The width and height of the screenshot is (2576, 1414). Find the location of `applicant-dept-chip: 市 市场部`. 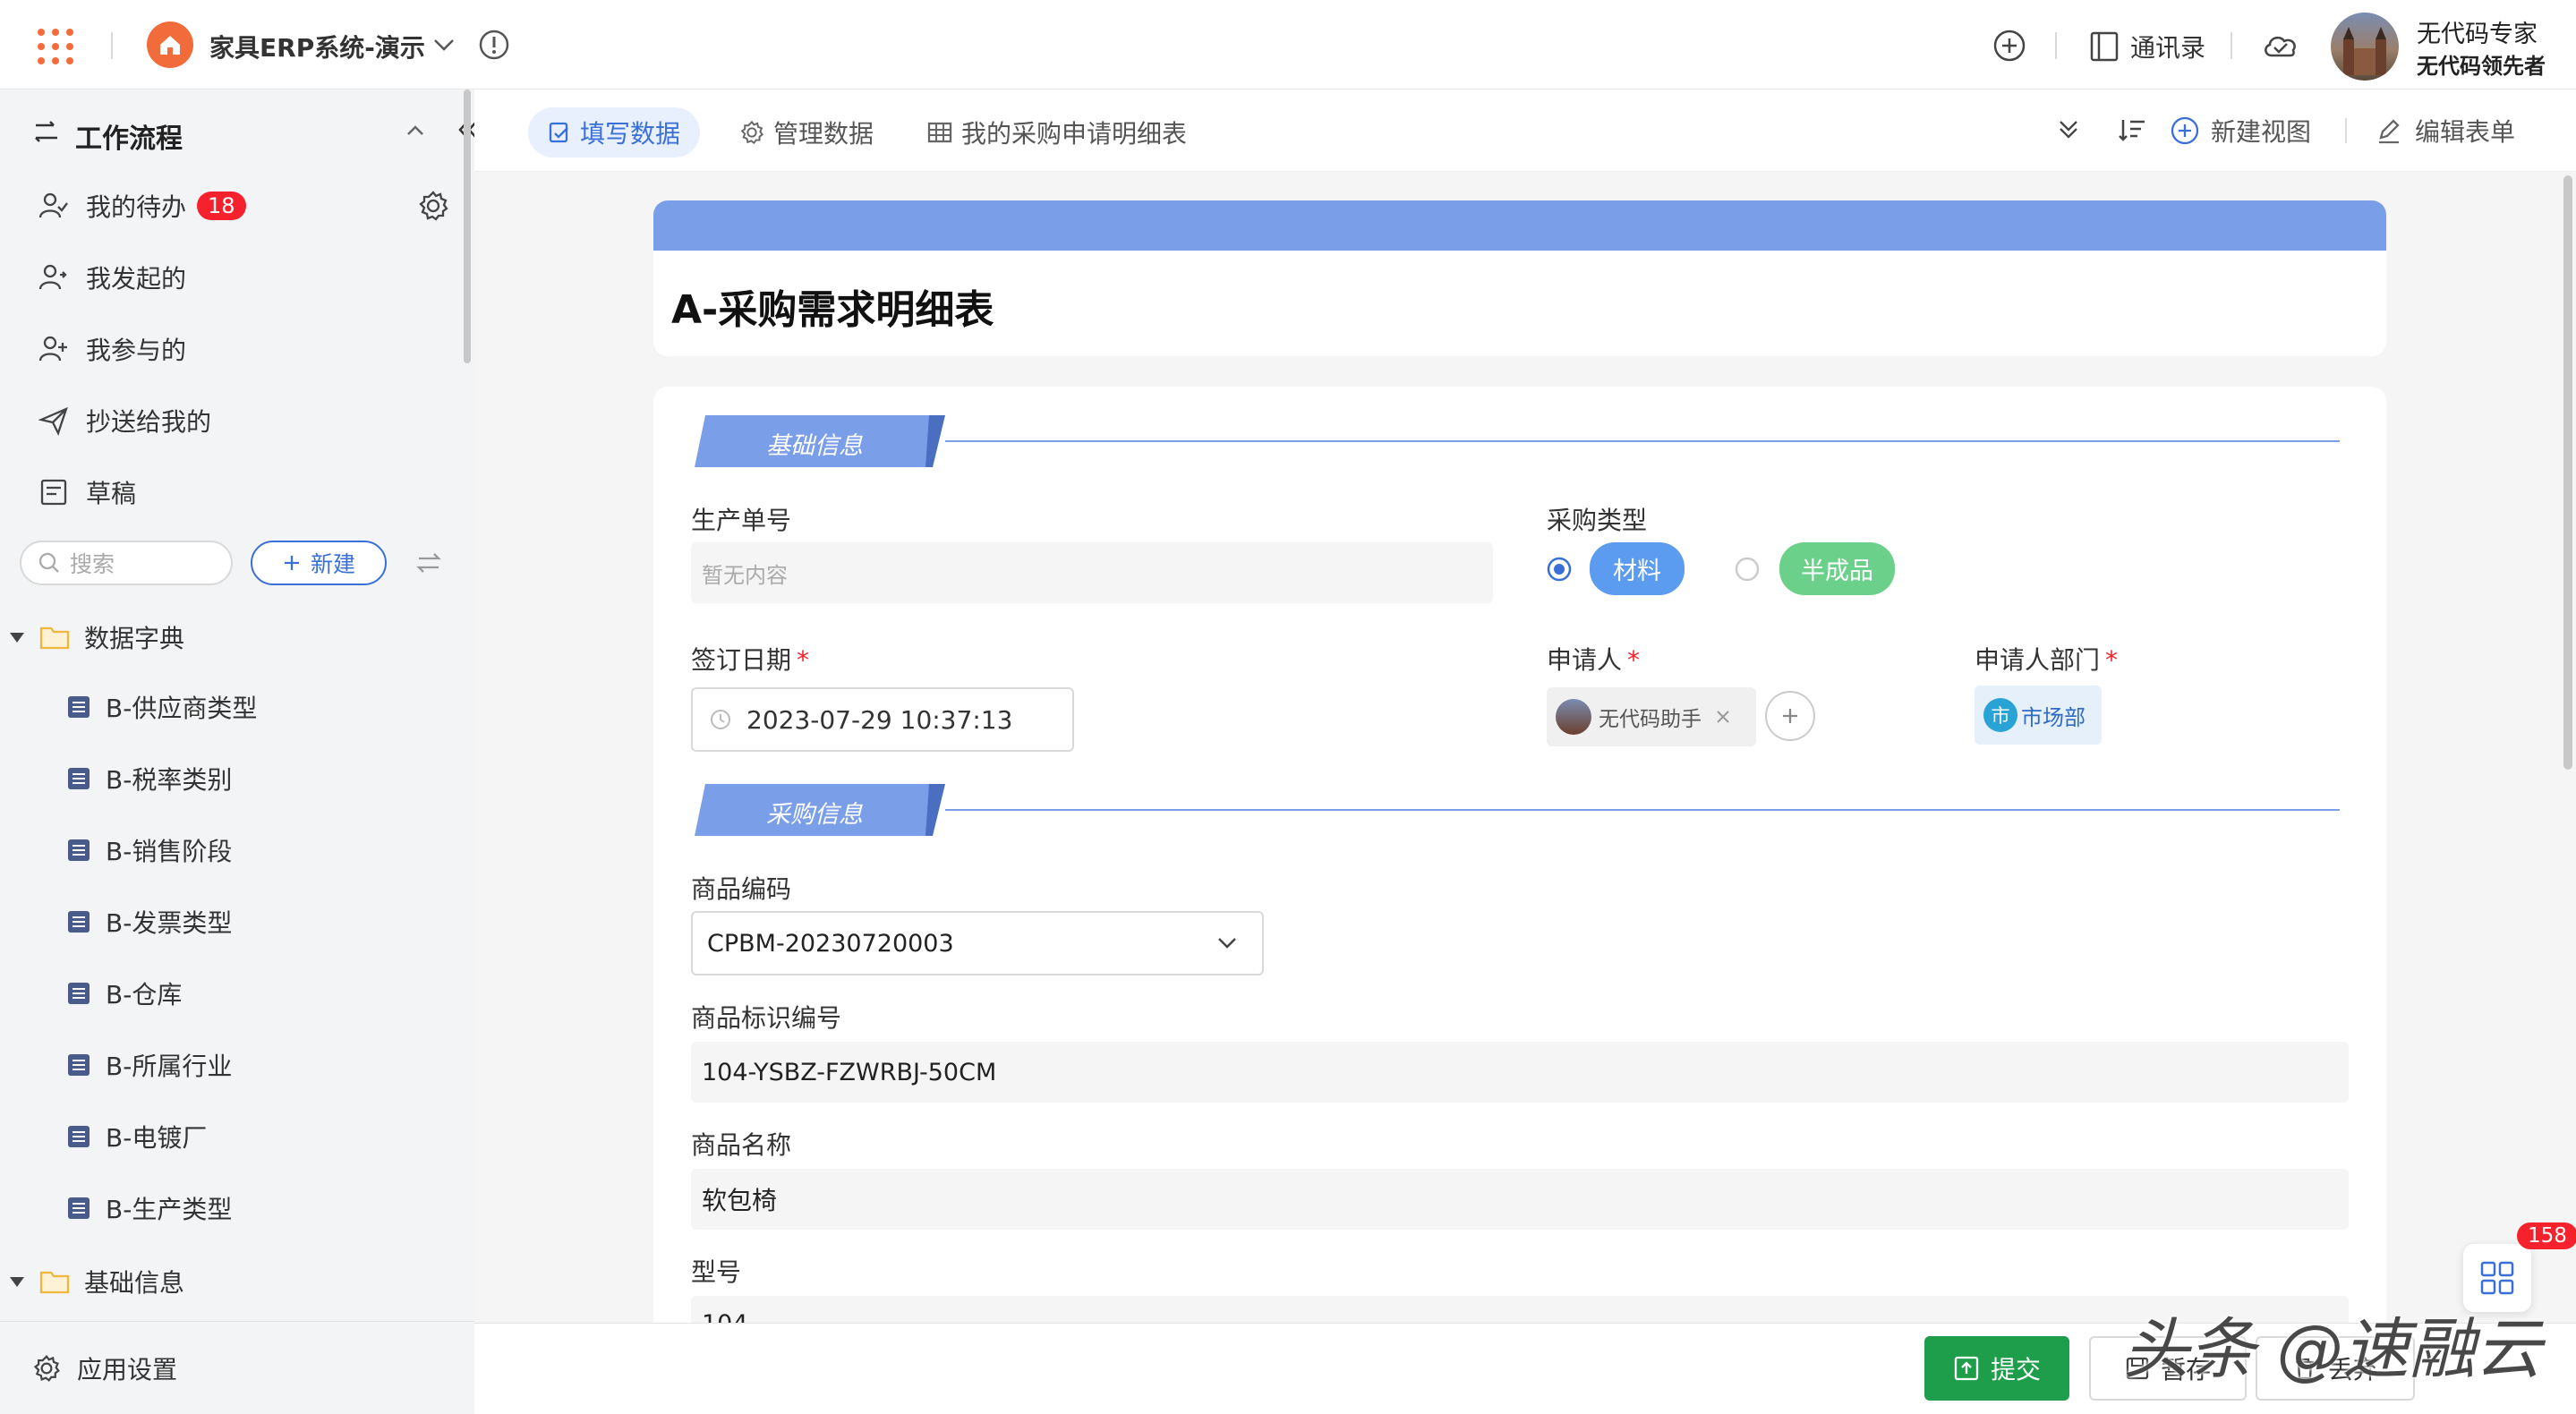

applicant-dept-chip: 市 市场部 is located at coordinates (2038, 715).